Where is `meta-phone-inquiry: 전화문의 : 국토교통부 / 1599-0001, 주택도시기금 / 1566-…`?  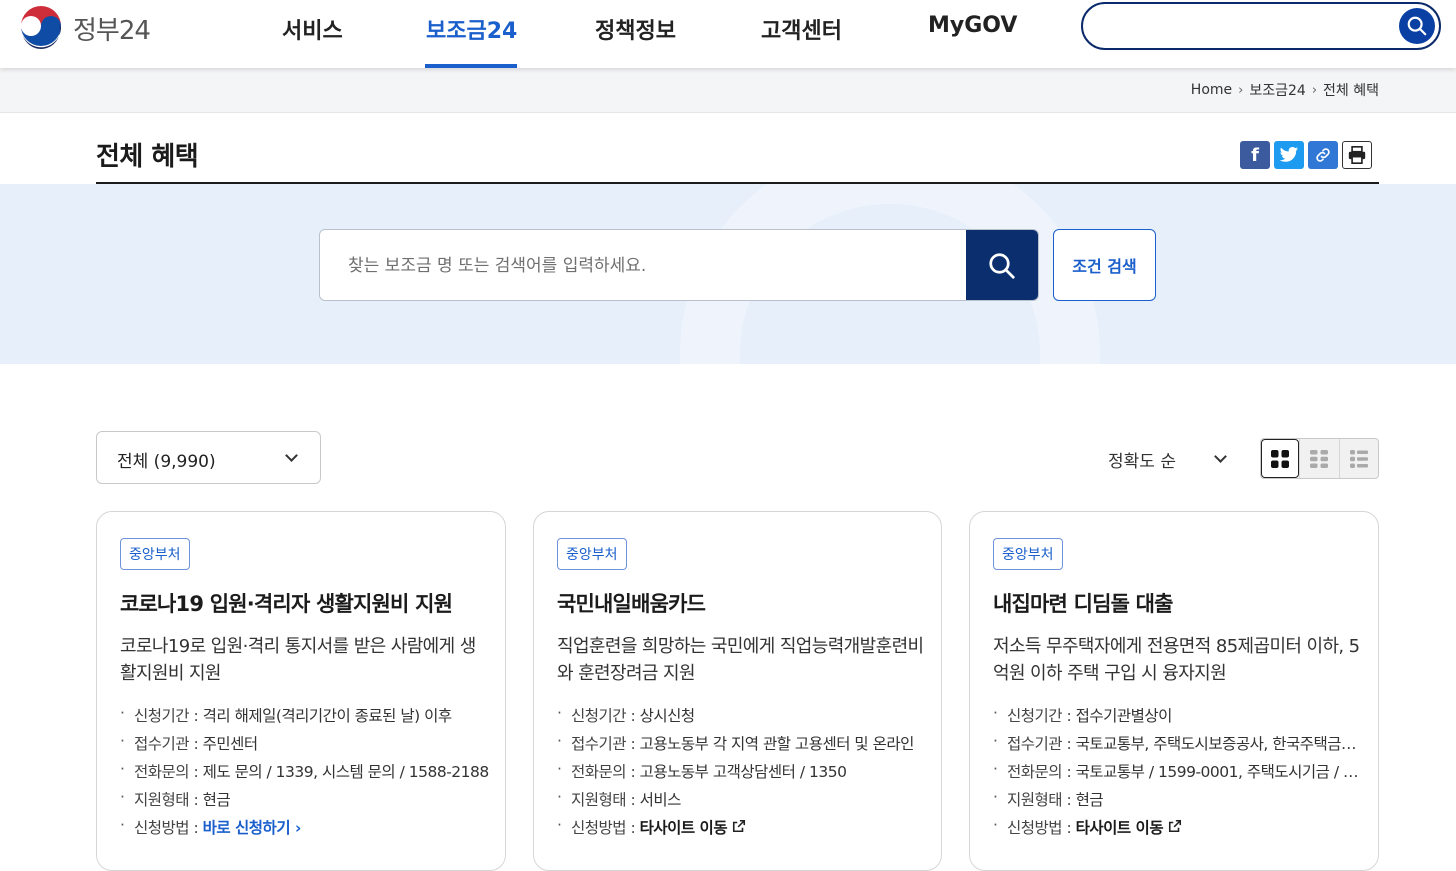 meta-phone-inquiry: 전화문의 : 국토교통부 / 1599-0001, 주택도시기금 / 1566-… is located at coordinates (1178, 774).